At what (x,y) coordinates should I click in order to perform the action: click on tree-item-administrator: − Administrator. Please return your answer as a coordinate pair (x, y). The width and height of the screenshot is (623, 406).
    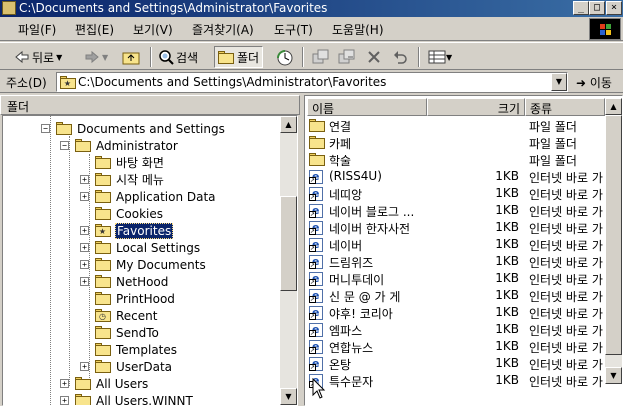
    Looking at the image, I should click on (119, 145).